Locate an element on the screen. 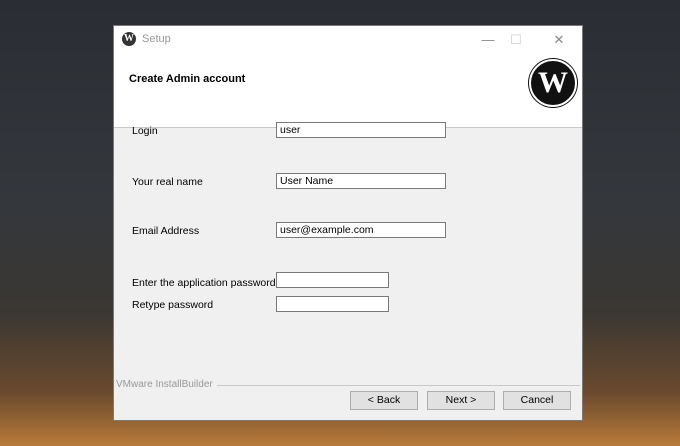 The height and width of the screenshot is (446, 680). close-button: ✕ is located at coordinates (559, 39).